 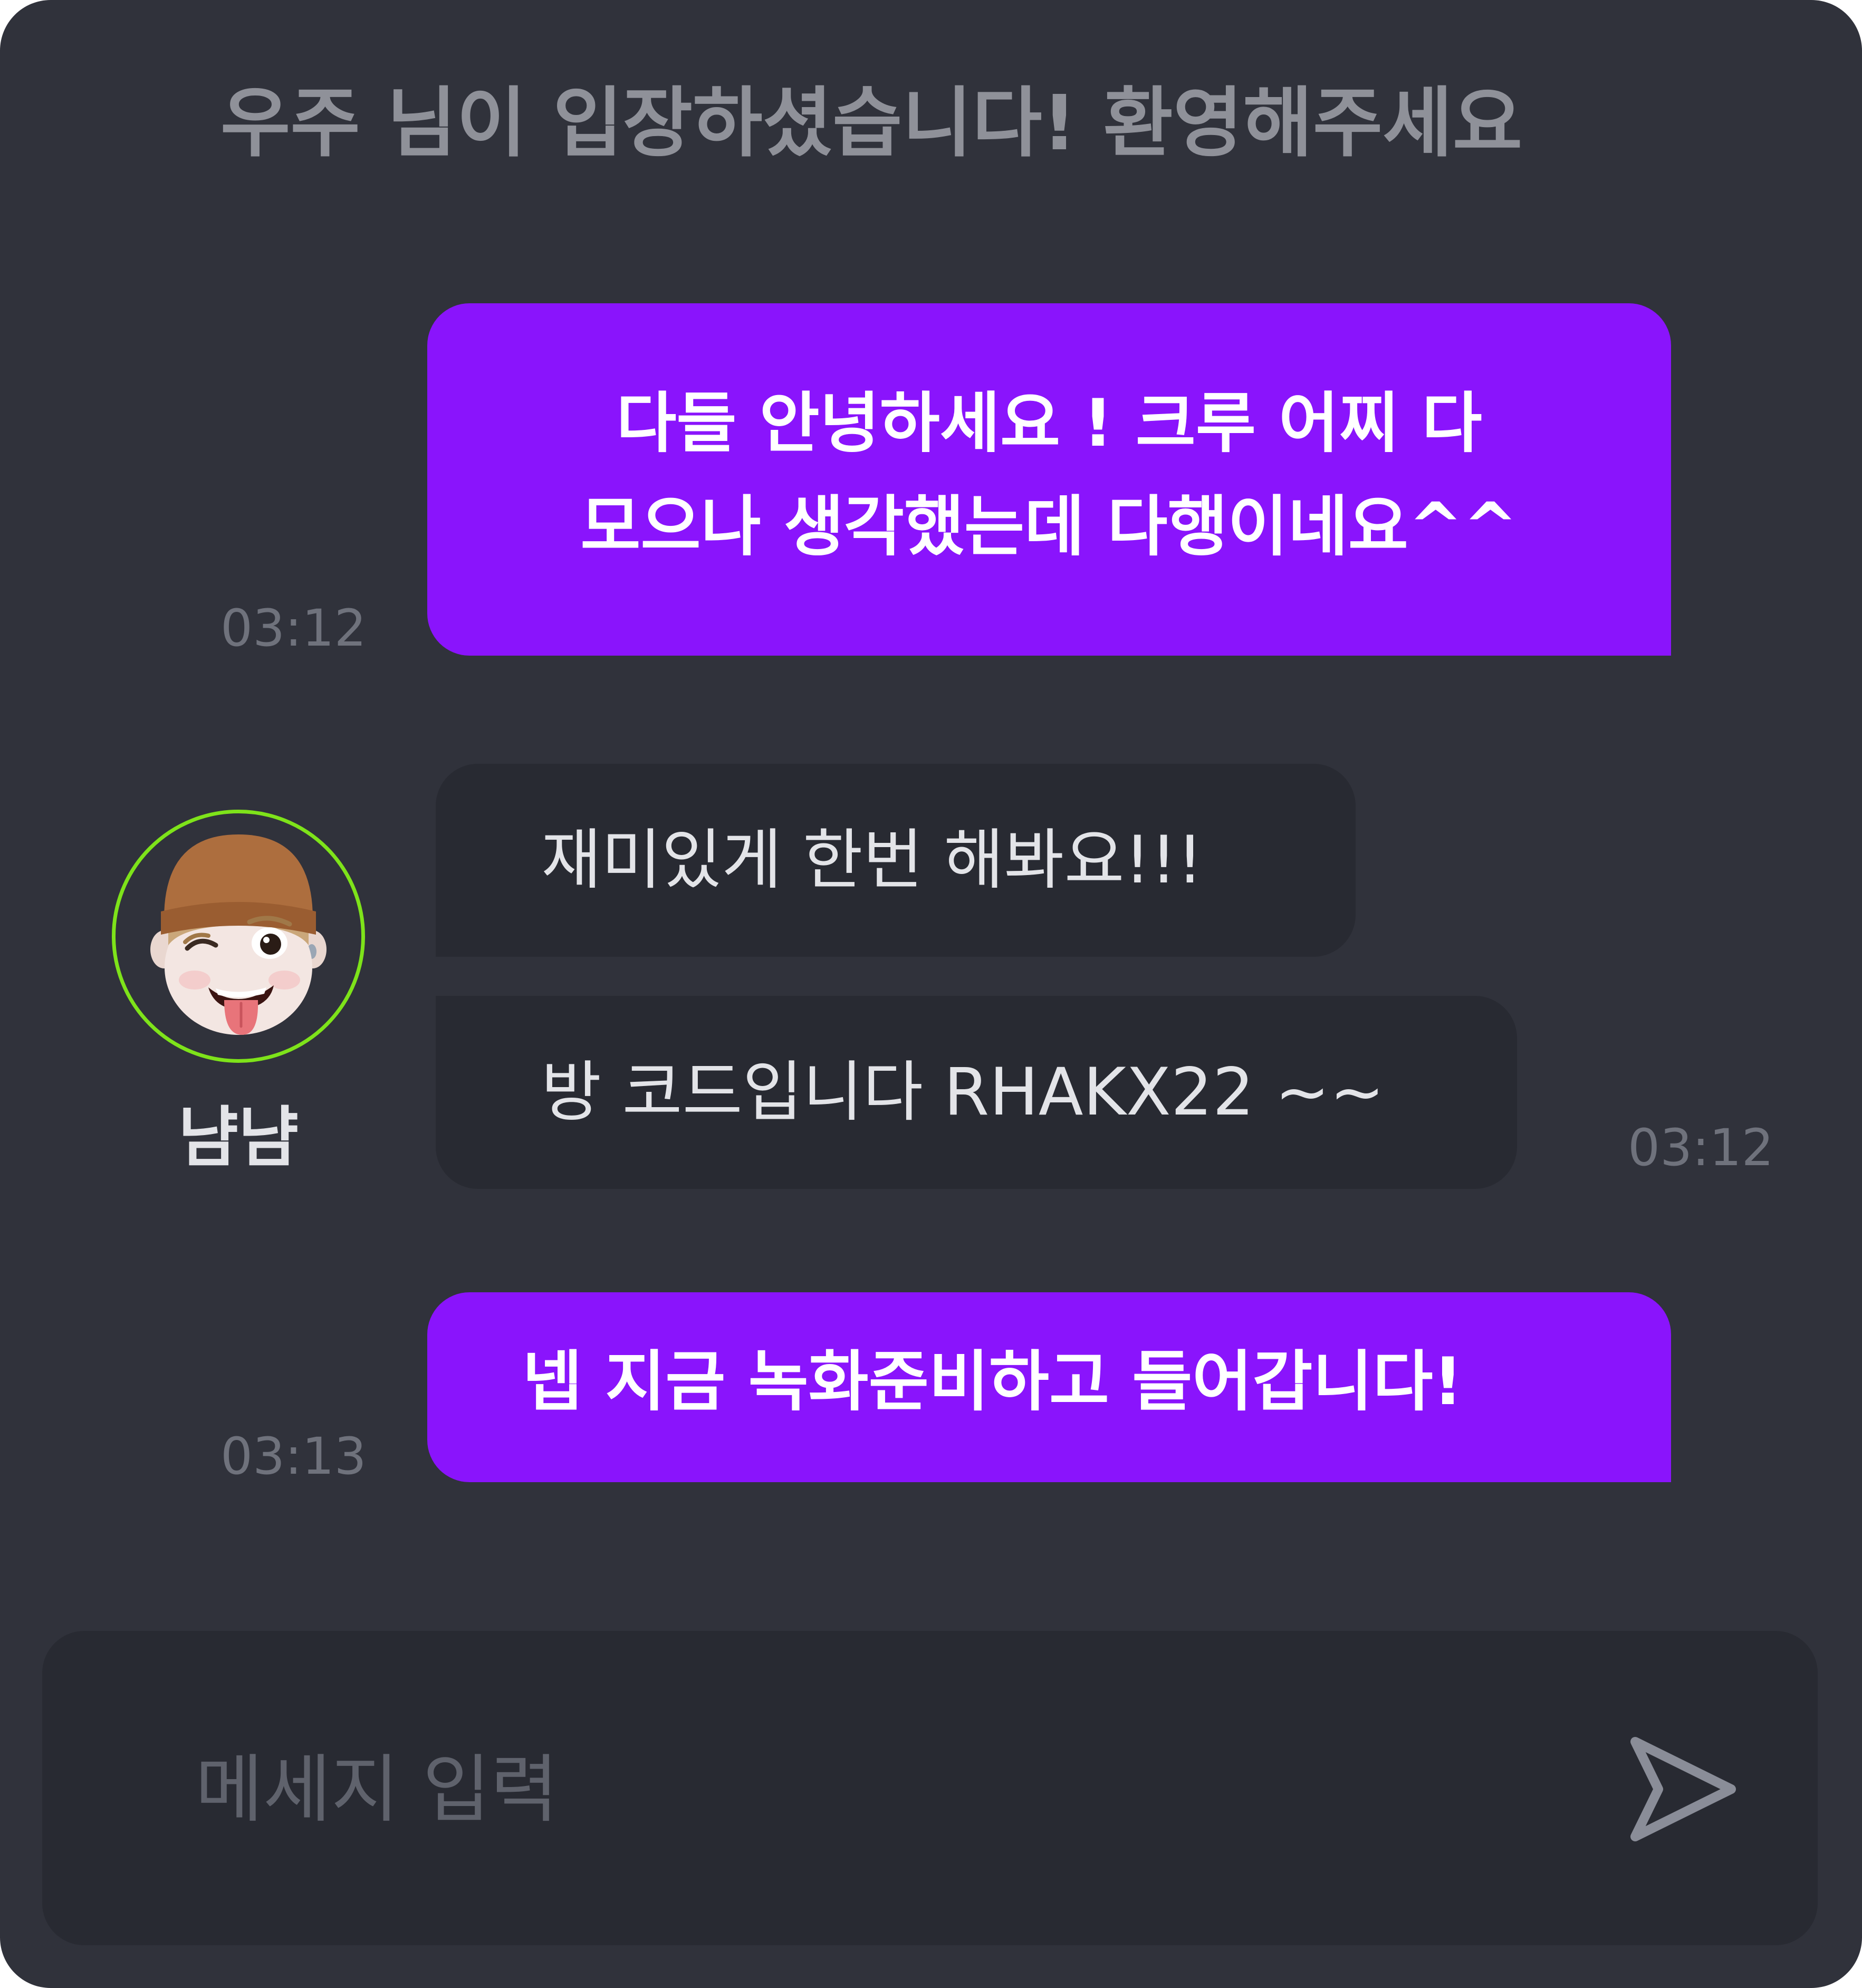 I want to click on their-message-bubble: 재미있게 한번 해봐요!!!, so click(x=896, y=860).